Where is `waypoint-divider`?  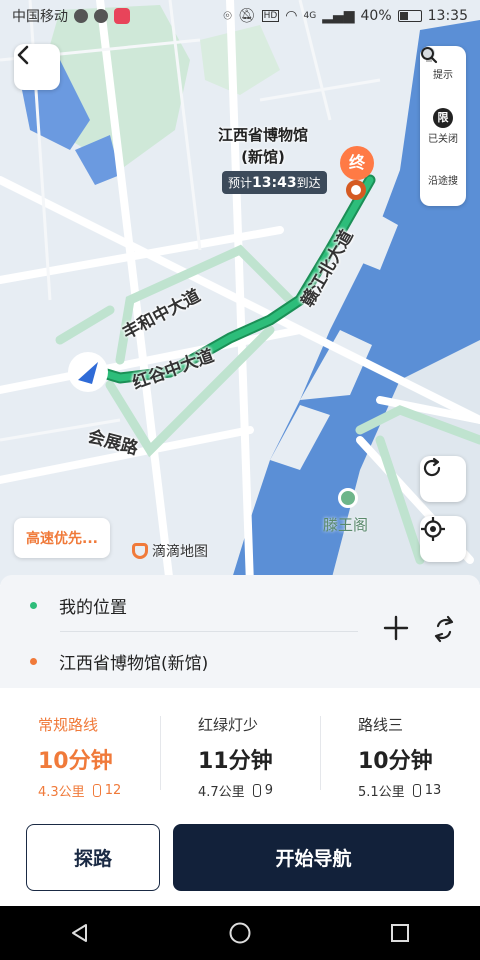
waypoint-divider is located at coordinates (209, 631).